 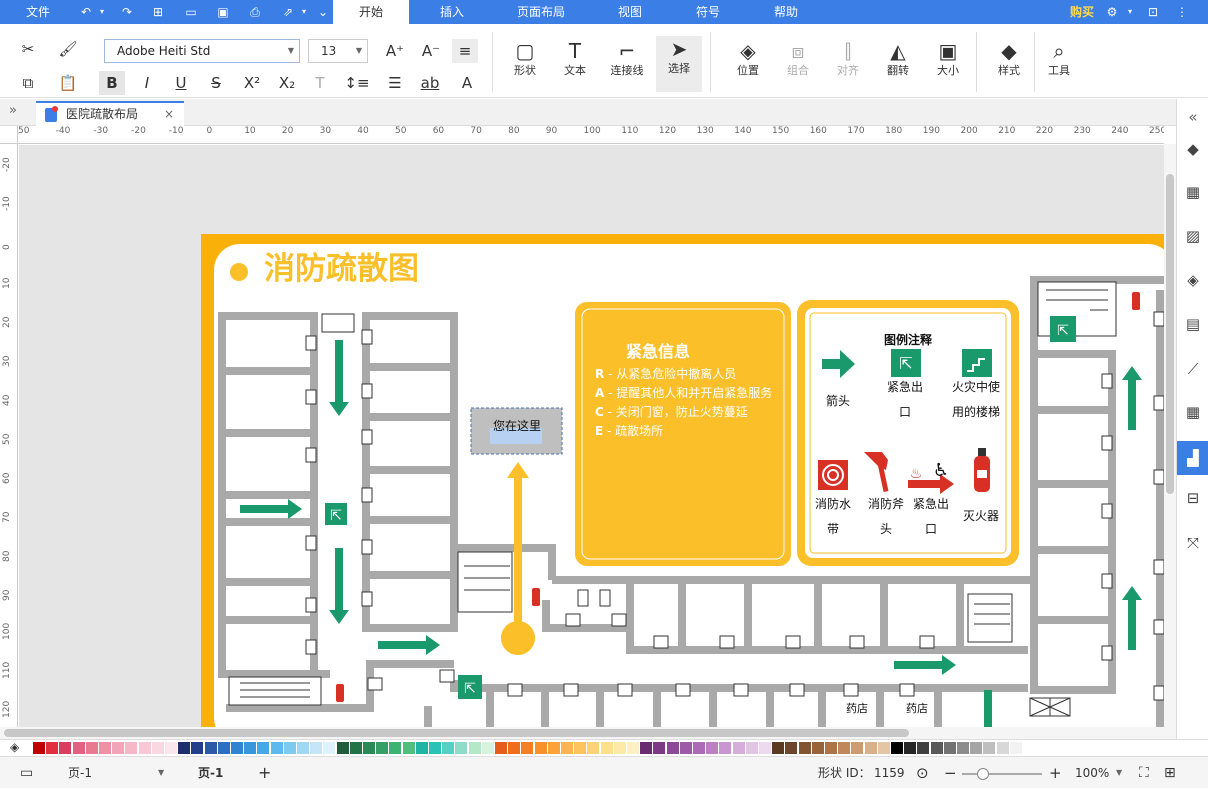 I want to click on style-button: ◆ 样式, so click(x=1009, y=58).